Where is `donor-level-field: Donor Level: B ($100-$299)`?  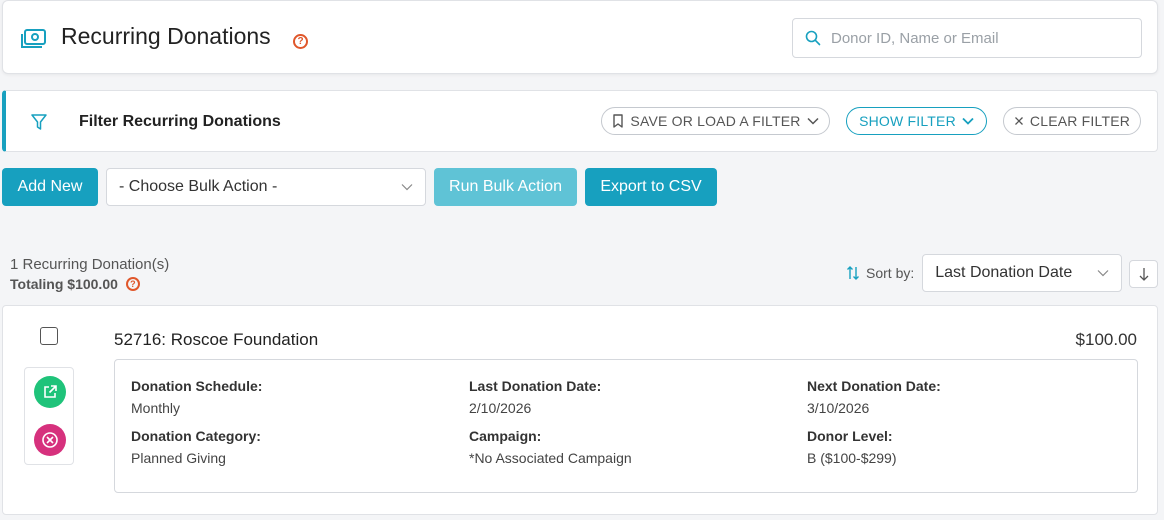 donor-level-field: Donor Level: B ($100-$299) is located at coordinates (852, 447).